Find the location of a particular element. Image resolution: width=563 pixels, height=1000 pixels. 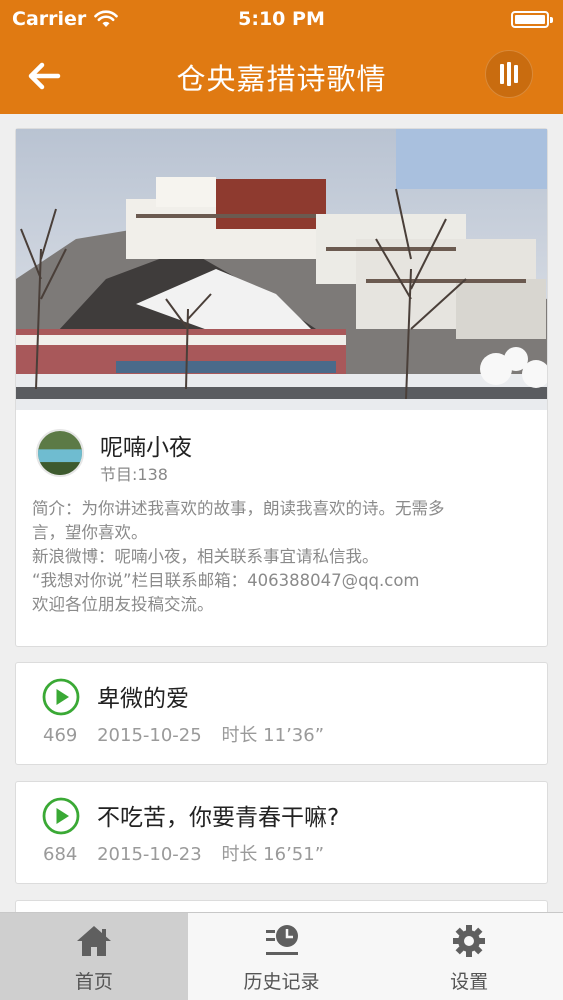

episode-meta: 469 2015-10-25 时长 11’36” is located at coordinates (190, 734).